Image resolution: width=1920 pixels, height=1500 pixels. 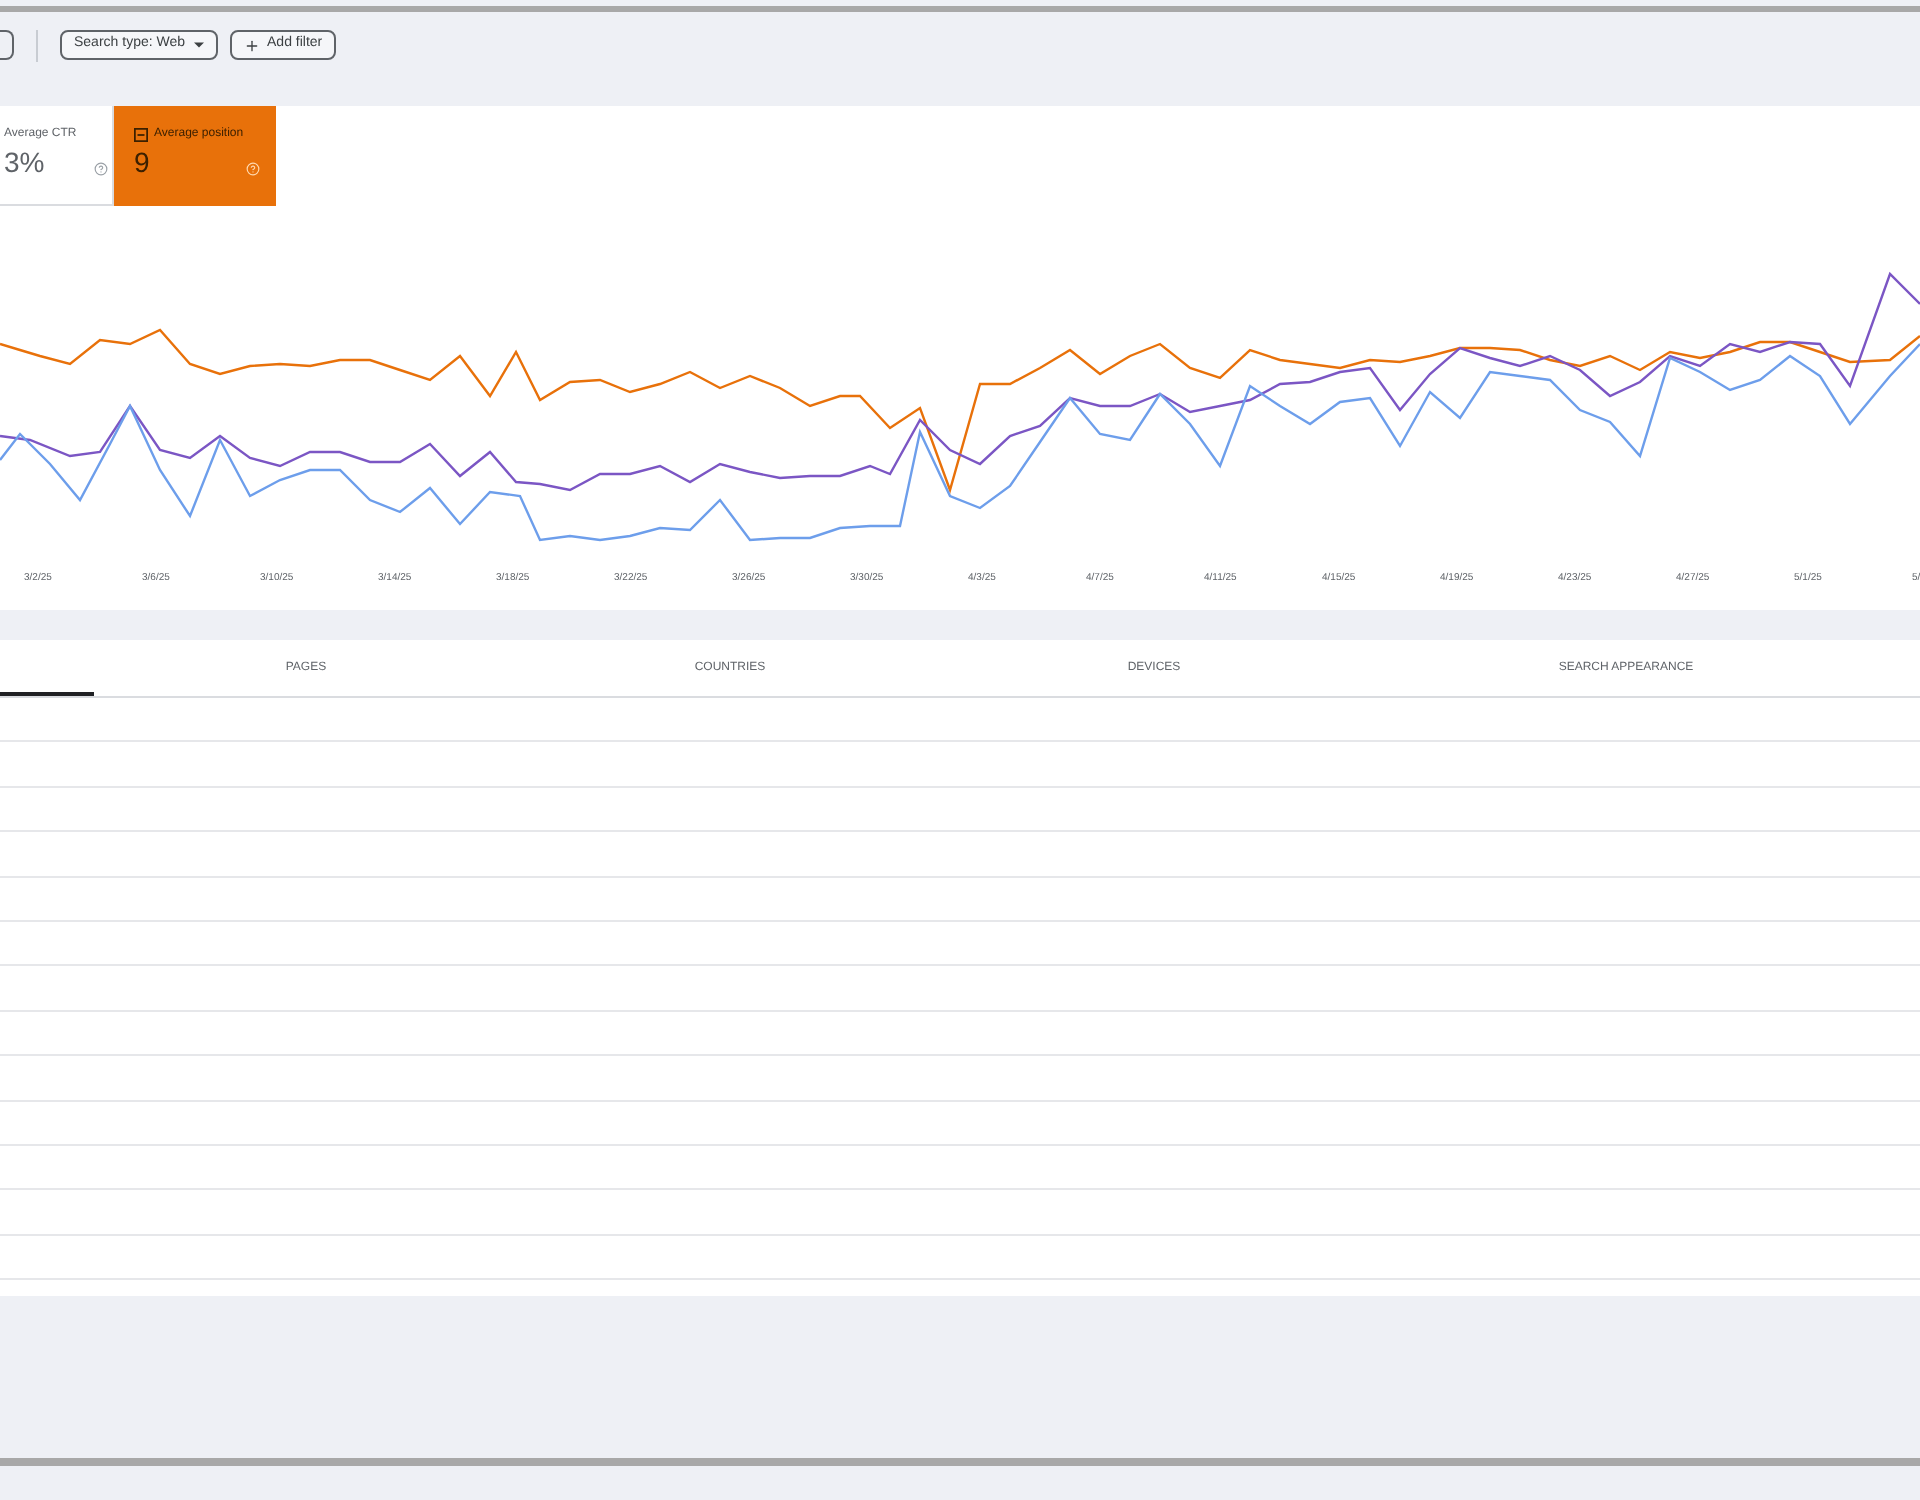 What do you see at coordinates (141, 135) in the screenshot?
I see `checkbox-icon` at bounding box center [141, 135].